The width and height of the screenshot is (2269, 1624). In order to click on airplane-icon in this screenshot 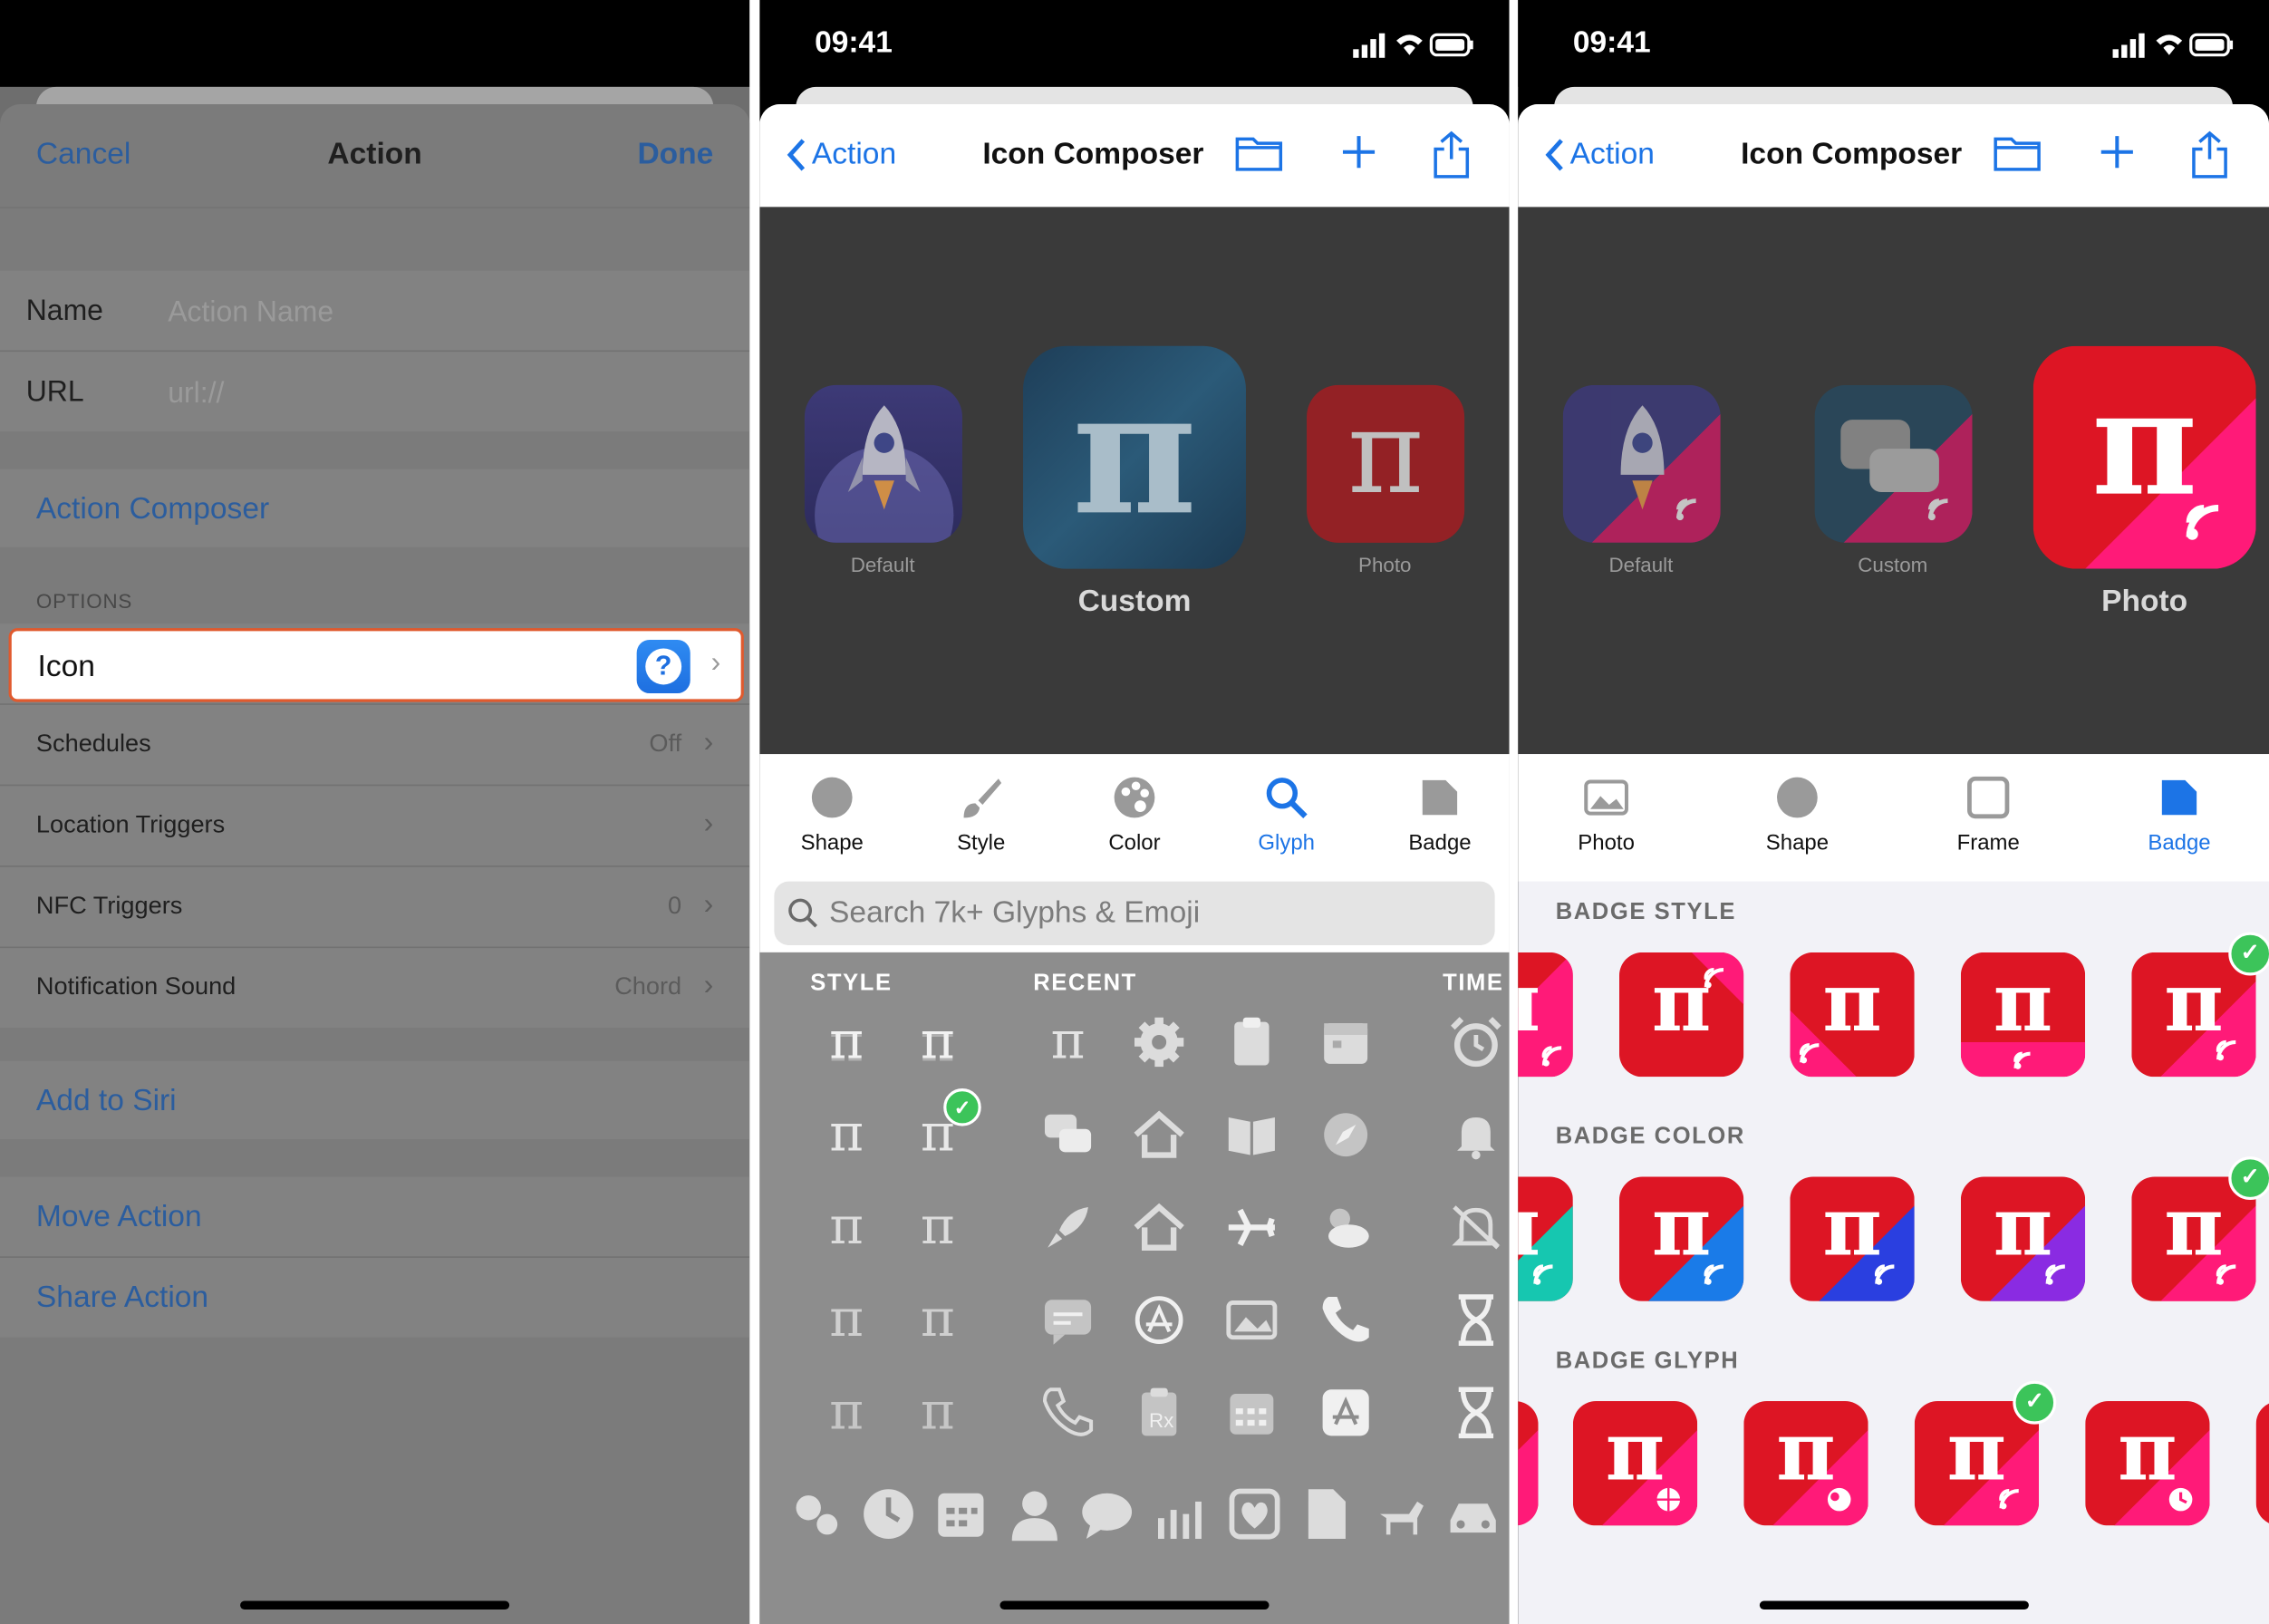, I will do `click(1251, 1227)`.